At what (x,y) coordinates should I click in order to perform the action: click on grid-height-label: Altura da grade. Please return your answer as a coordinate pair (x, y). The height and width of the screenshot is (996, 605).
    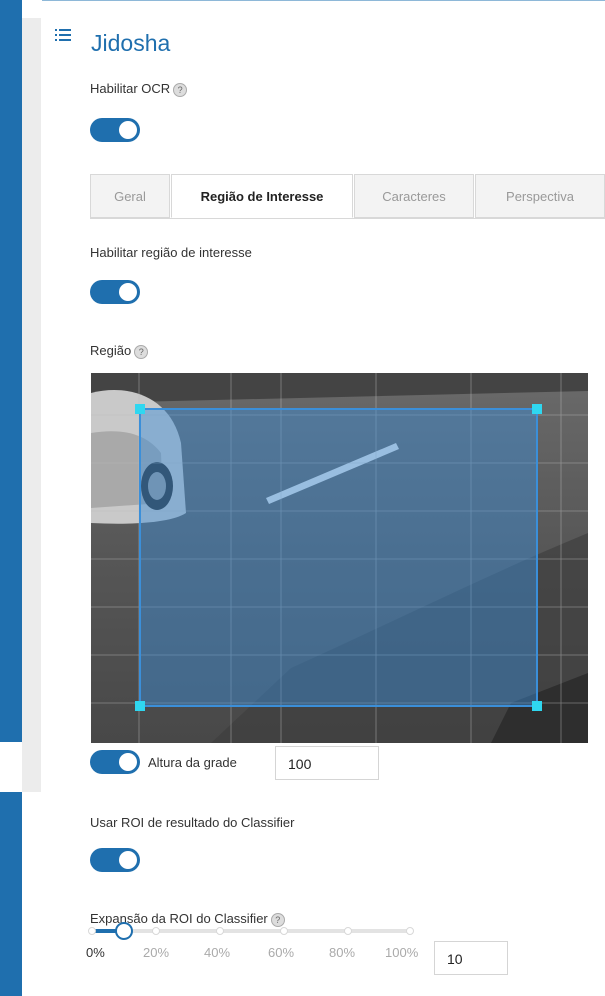
    Looking at the image, I should click on (192, 762).